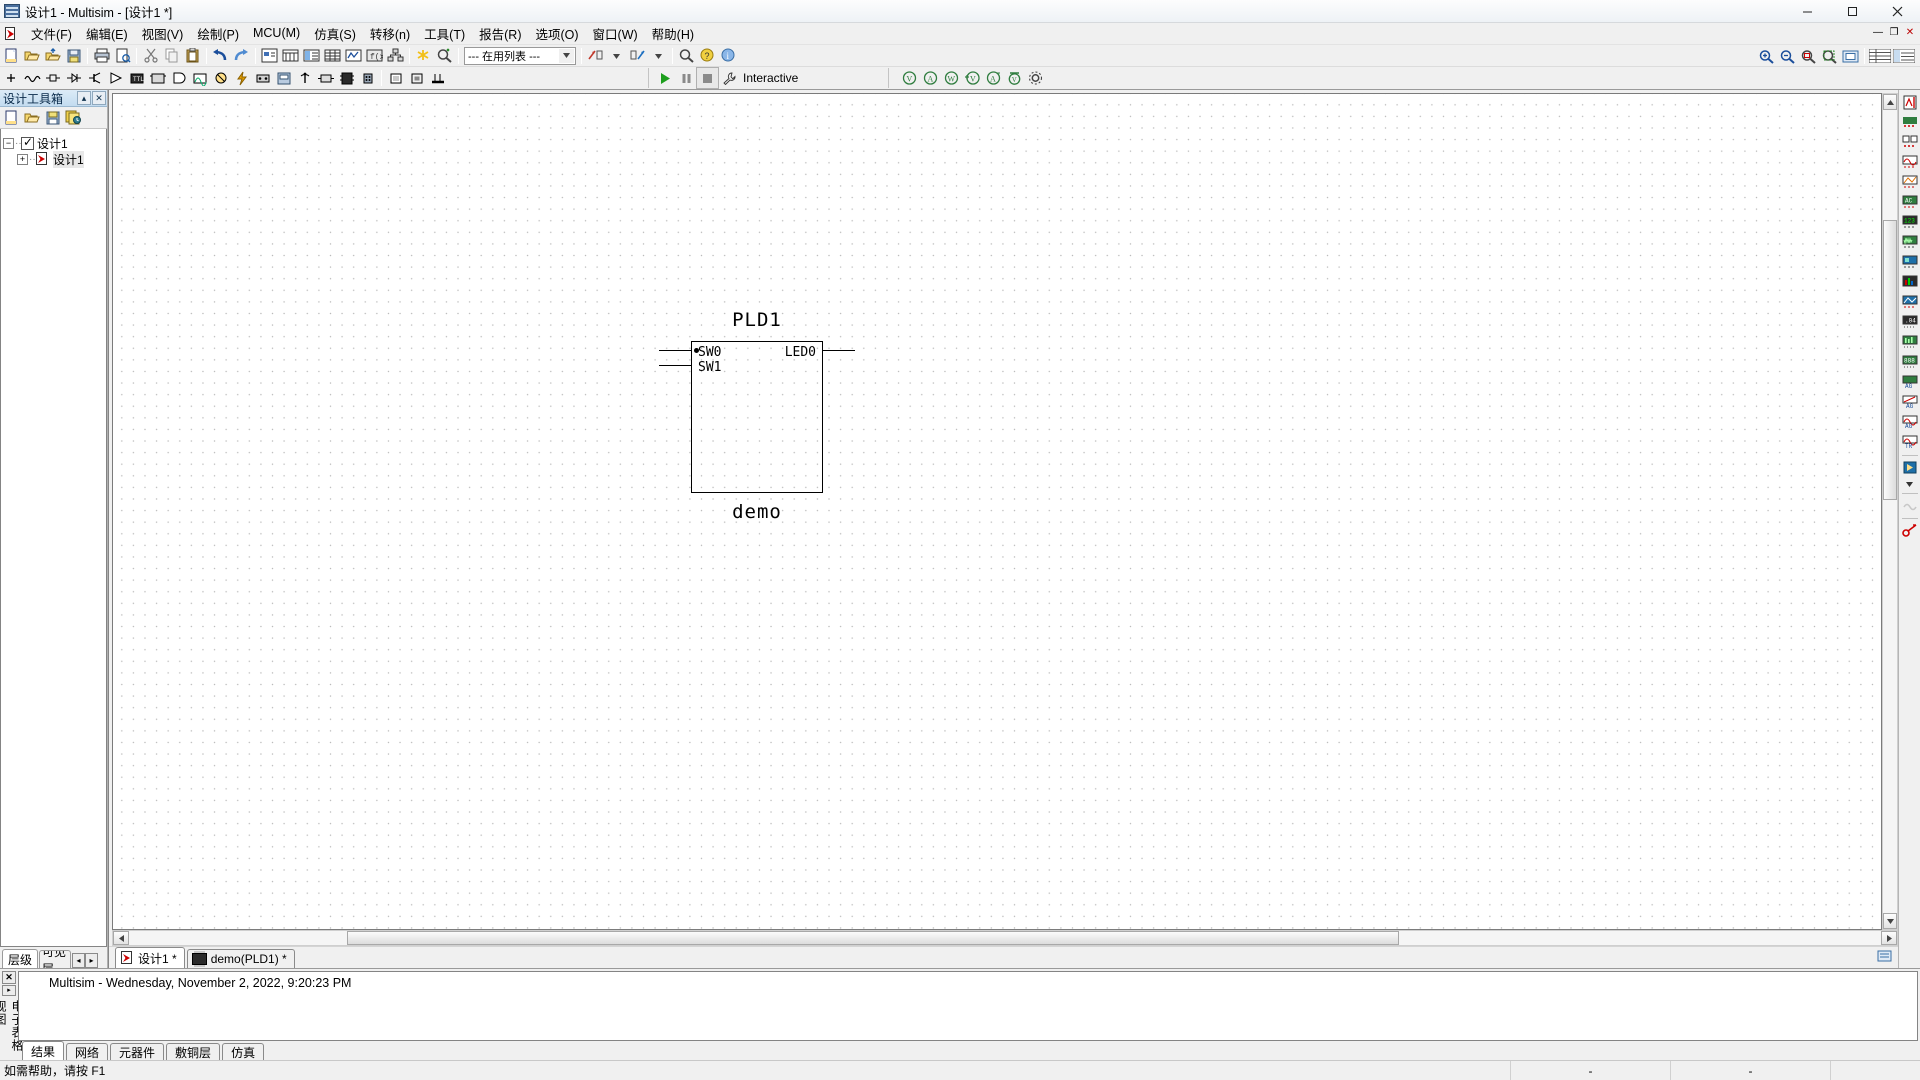  What do you see at coordinates (1910, 222) in the screenshot?
I see `parameter-sweep-icon: 123` at bounding box center [1910, 222].